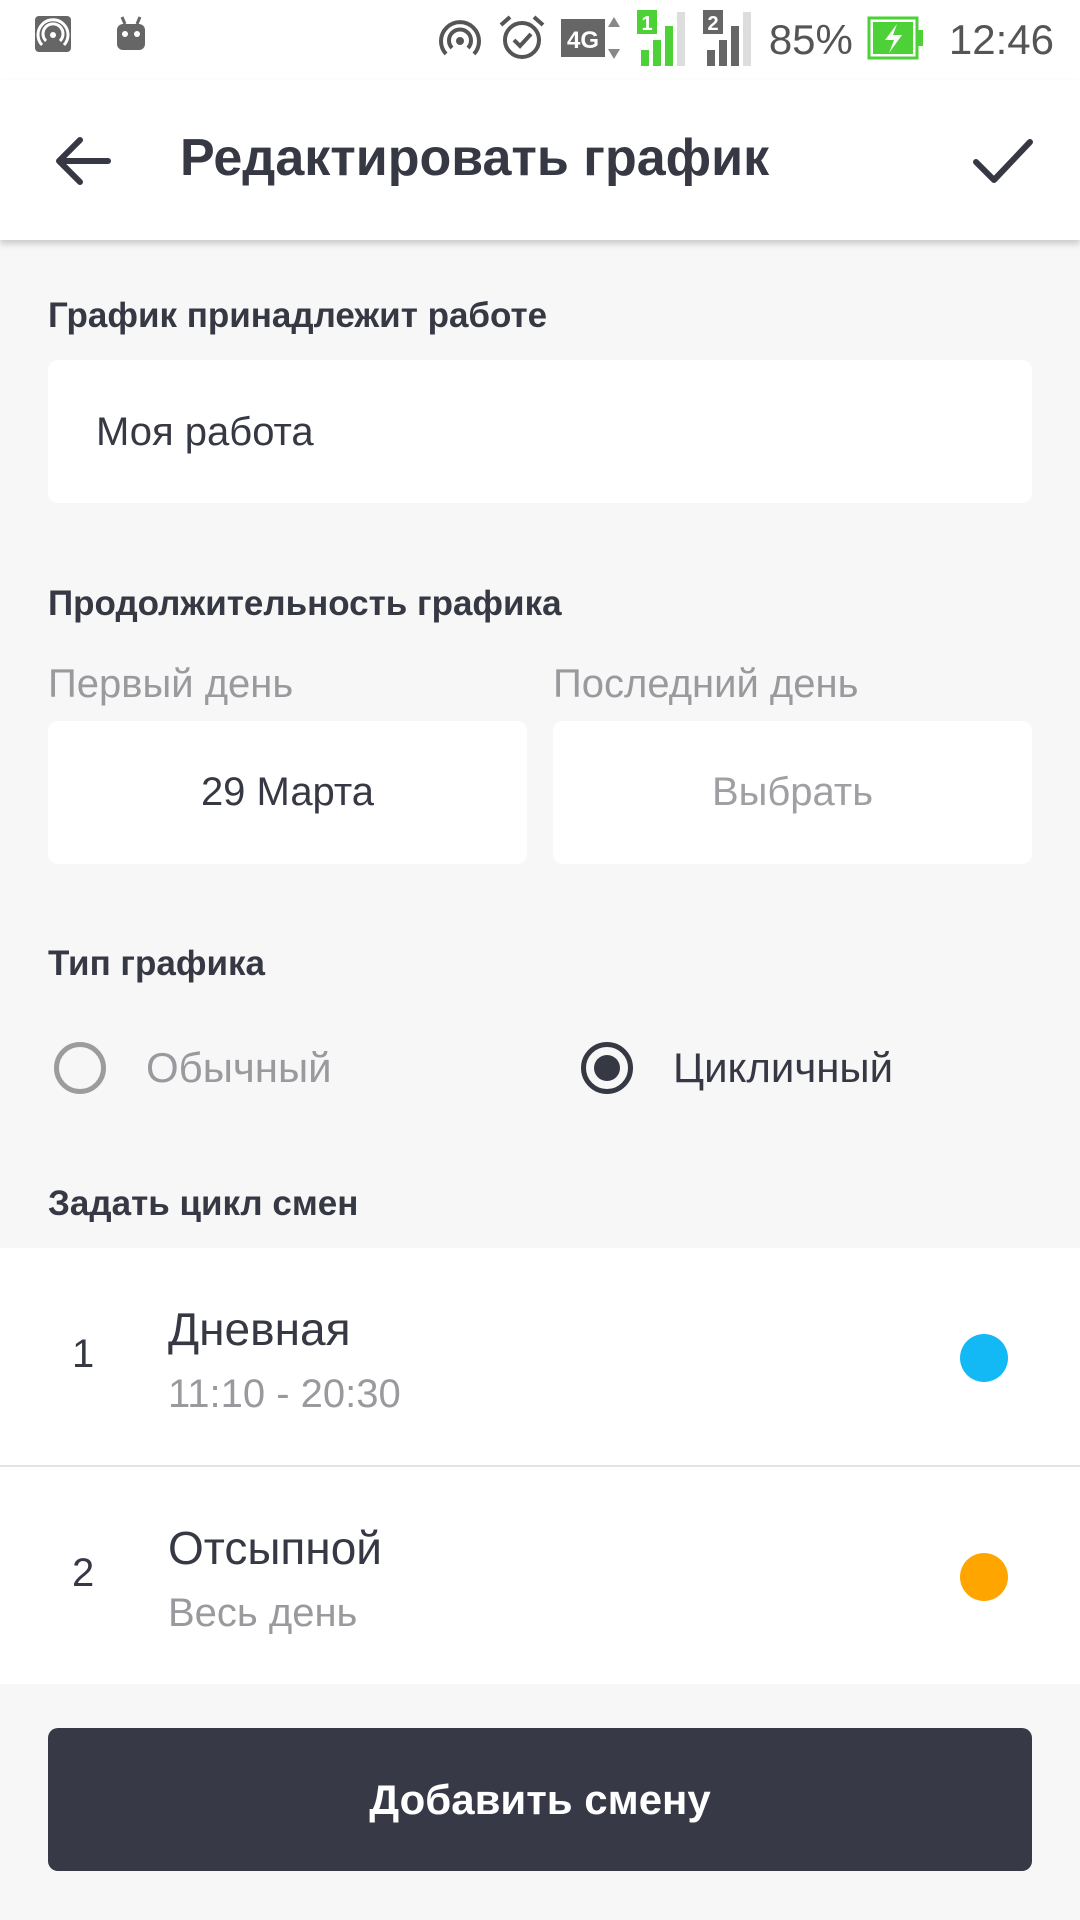  Describe the element at coordinates (1001, 39) in the screenshot. I see `clock: 12:46` at that location.